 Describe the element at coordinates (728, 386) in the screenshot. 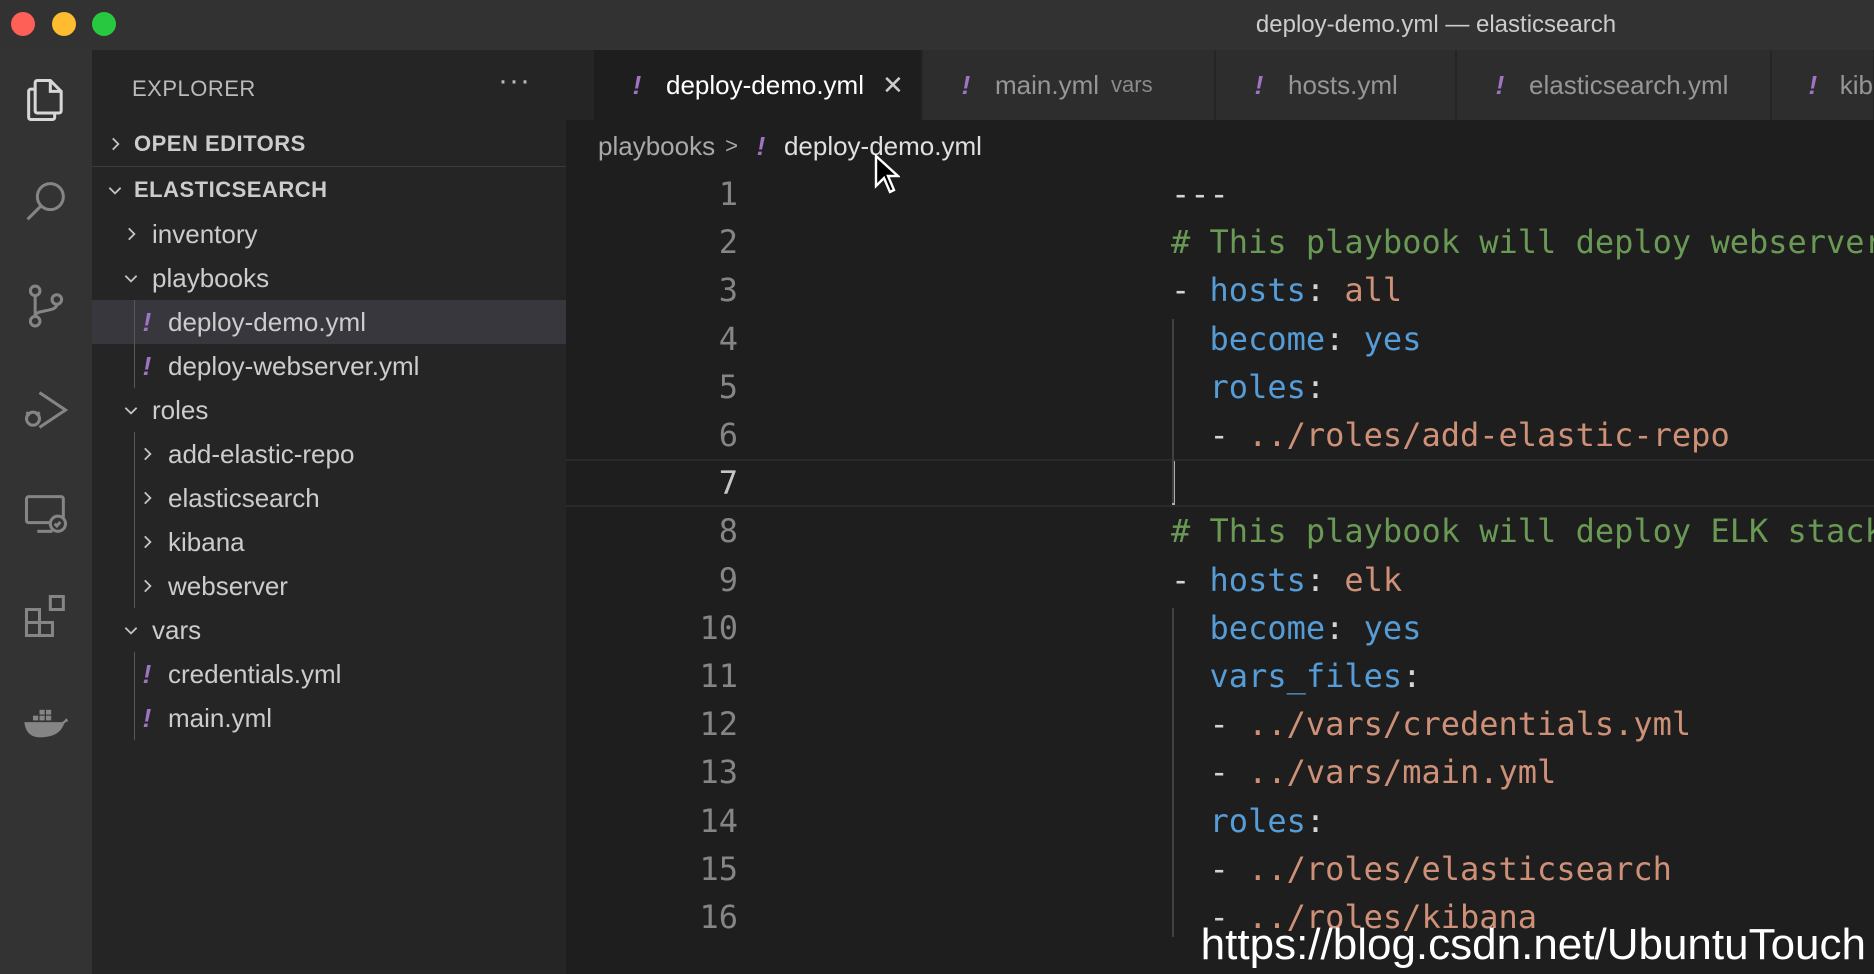

I see `line-number: 5` at that location.